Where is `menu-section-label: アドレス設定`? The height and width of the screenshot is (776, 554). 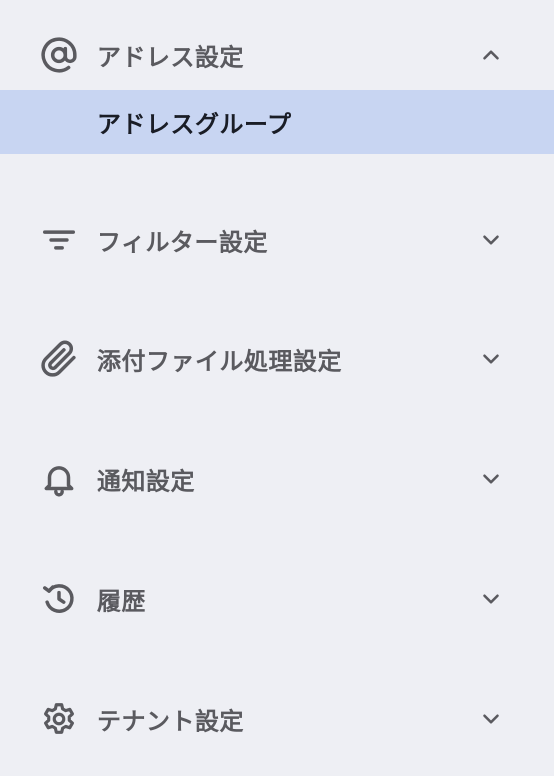 menu-section-label: アドレス設定 is located at coordinates (170, 57).